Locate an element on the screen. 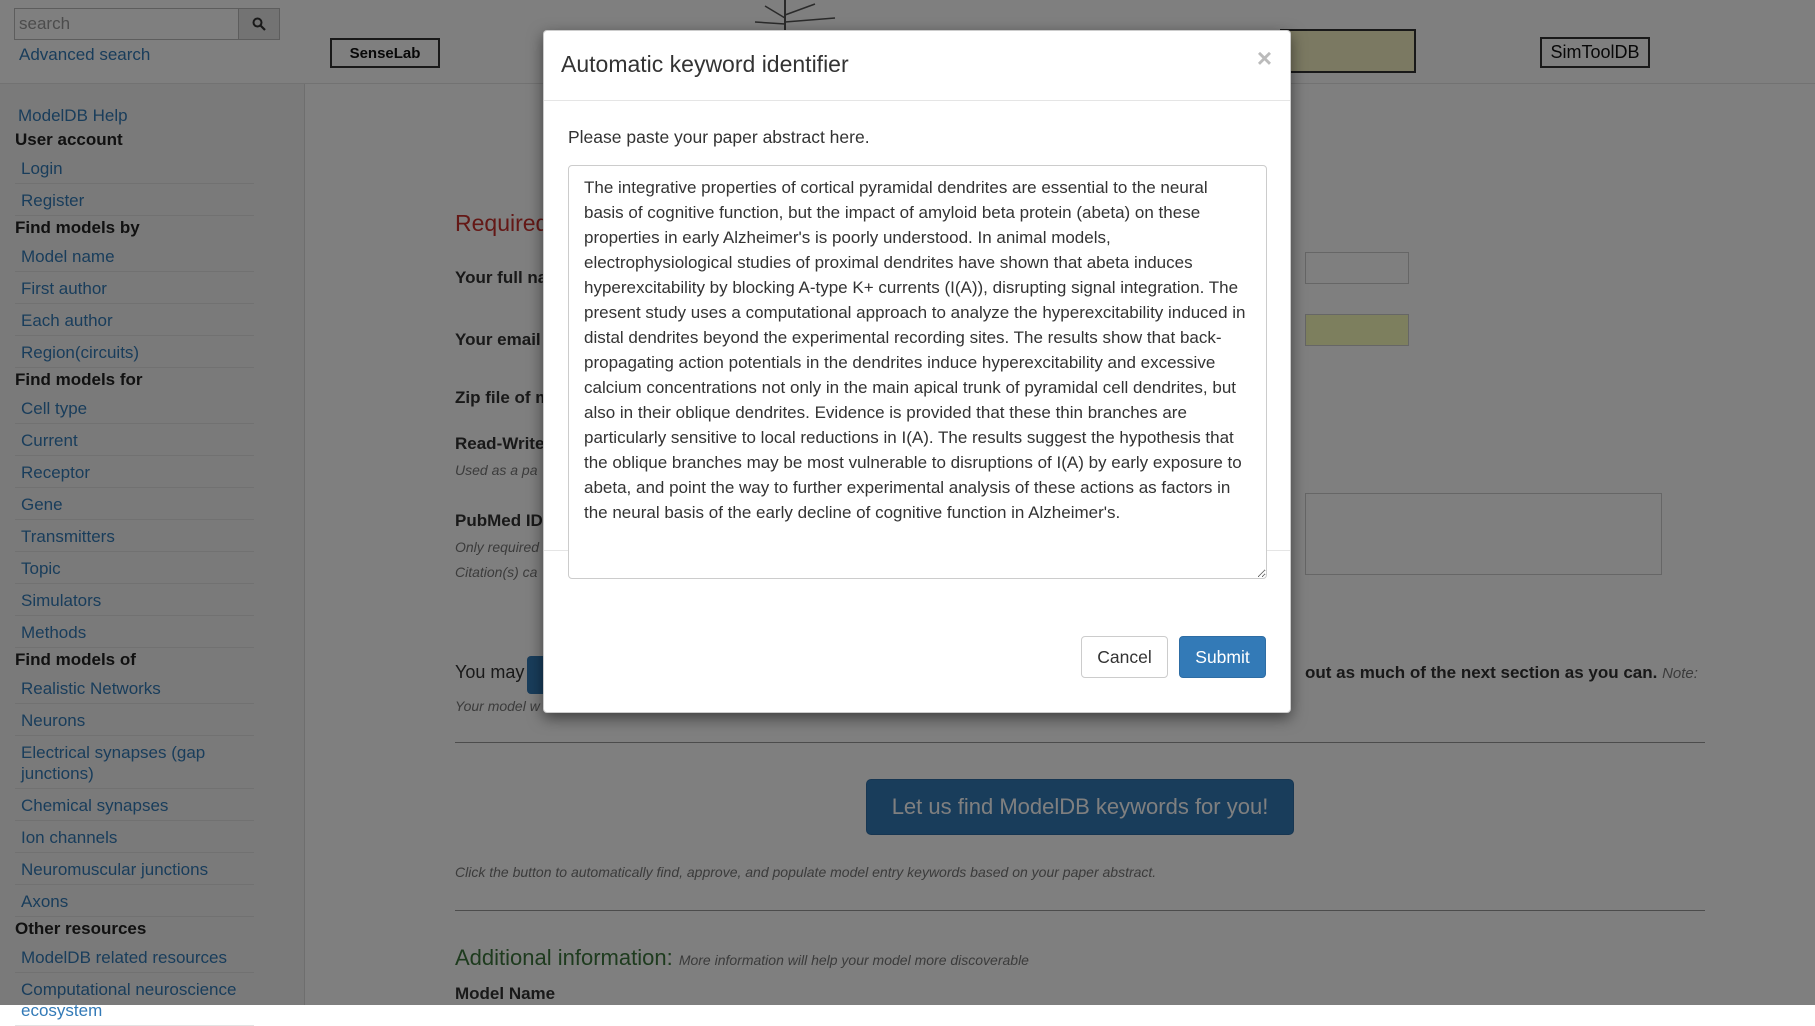 The image size is (1815, 1026). cancel-button: Cancel is located at coordinates (1124, 657).